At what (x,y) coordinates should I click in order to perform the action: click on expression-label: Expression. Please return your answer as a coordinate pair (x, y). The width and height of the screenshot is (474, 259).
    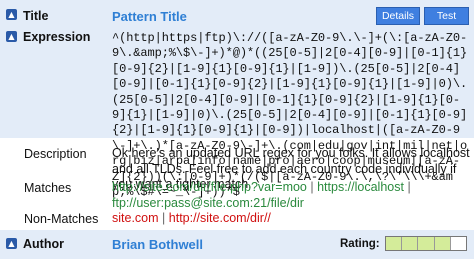
    Looking at the image, I should click on (57, 37).